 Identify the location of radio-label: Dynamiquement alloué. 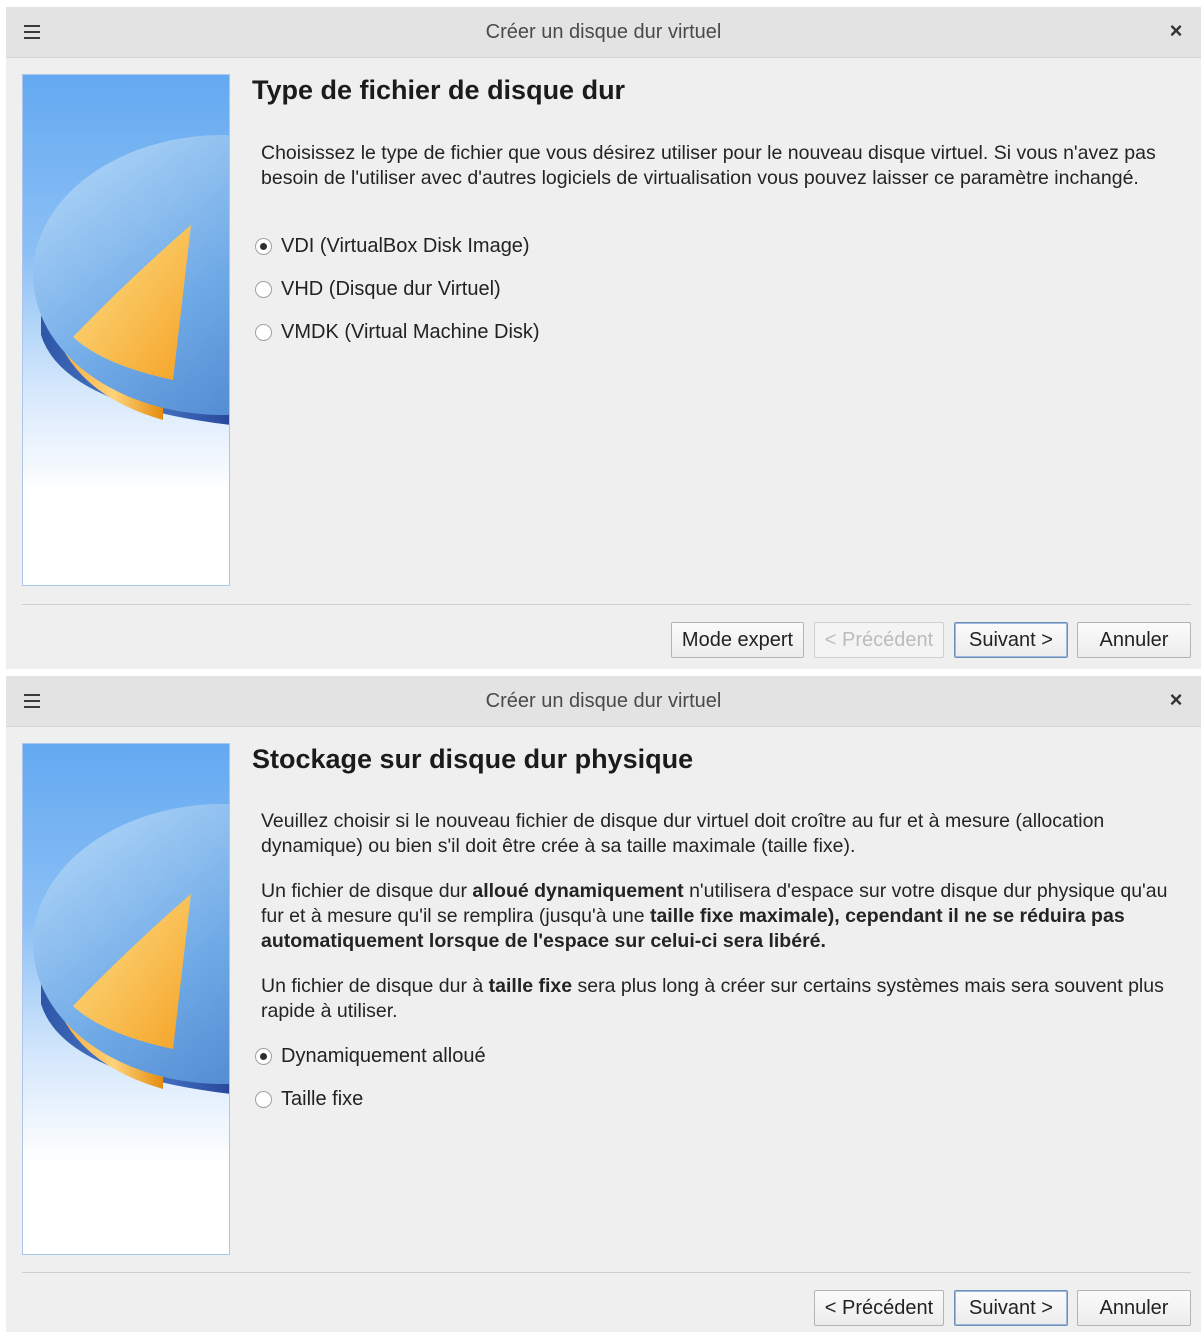
(383, 1055).